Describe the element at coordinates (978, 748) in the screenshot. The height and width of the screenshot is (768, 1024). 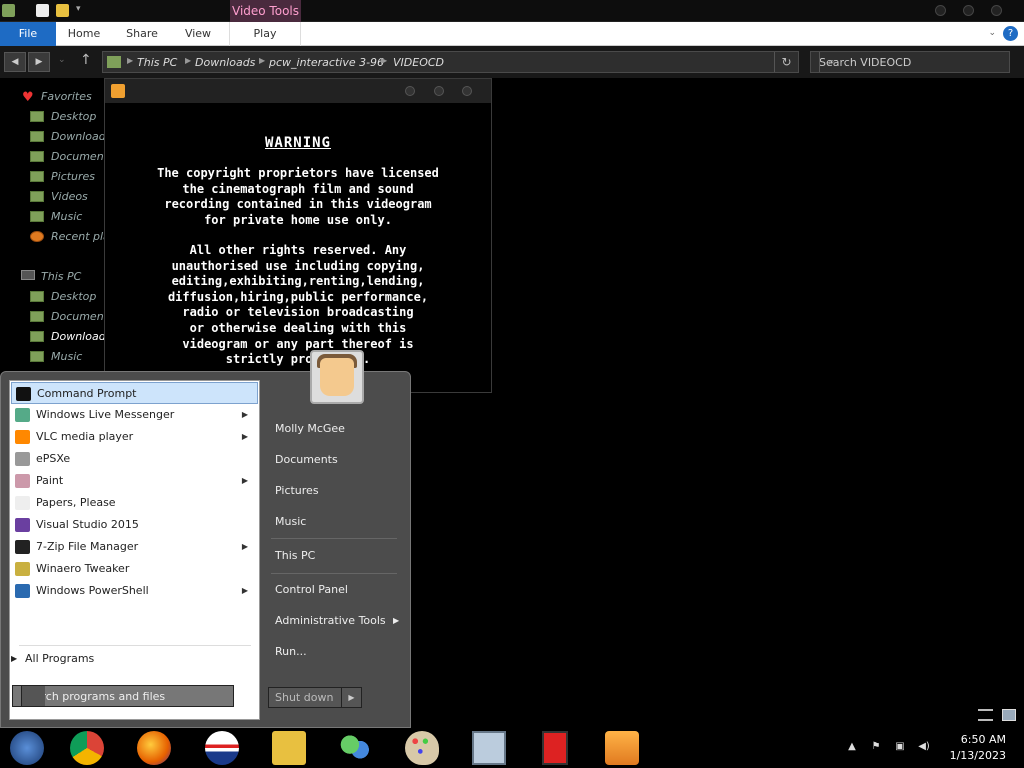
I see `system-clock: 6:50 AM 1/13/2023` at that location.